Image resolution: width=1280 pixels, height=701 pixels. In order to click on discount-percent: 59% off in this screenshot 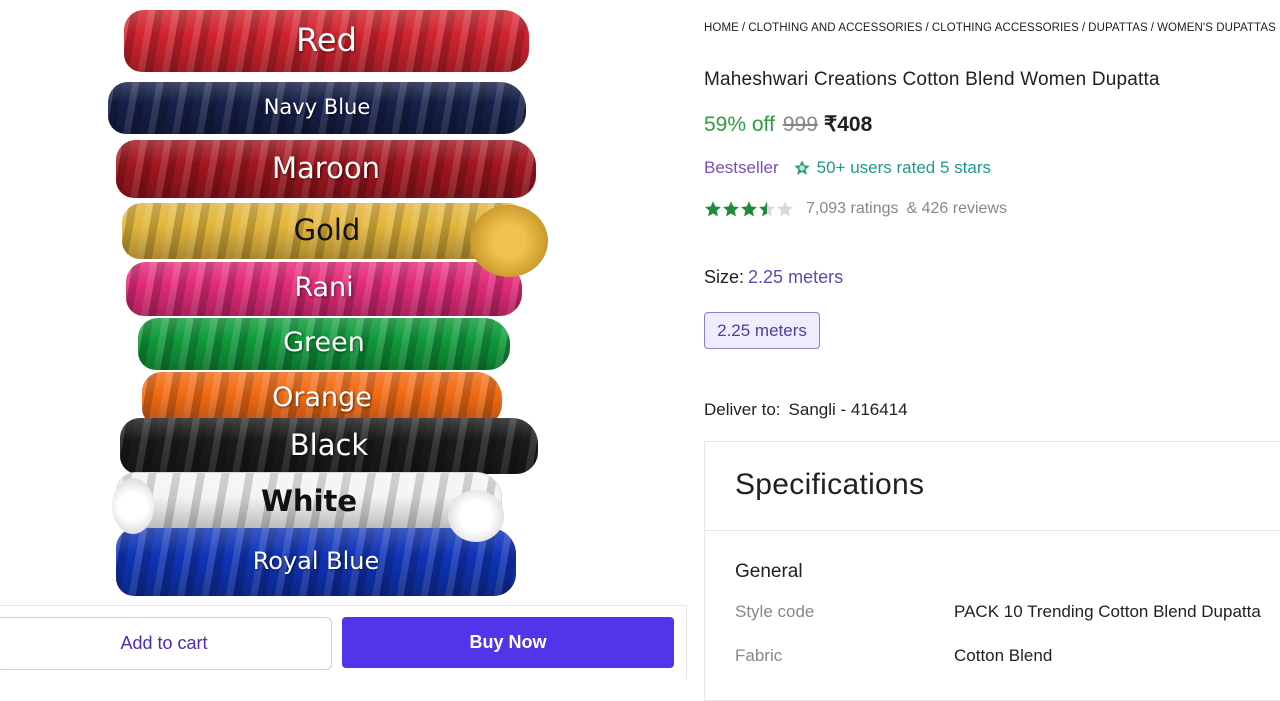, I will do `click(739, 124)`.